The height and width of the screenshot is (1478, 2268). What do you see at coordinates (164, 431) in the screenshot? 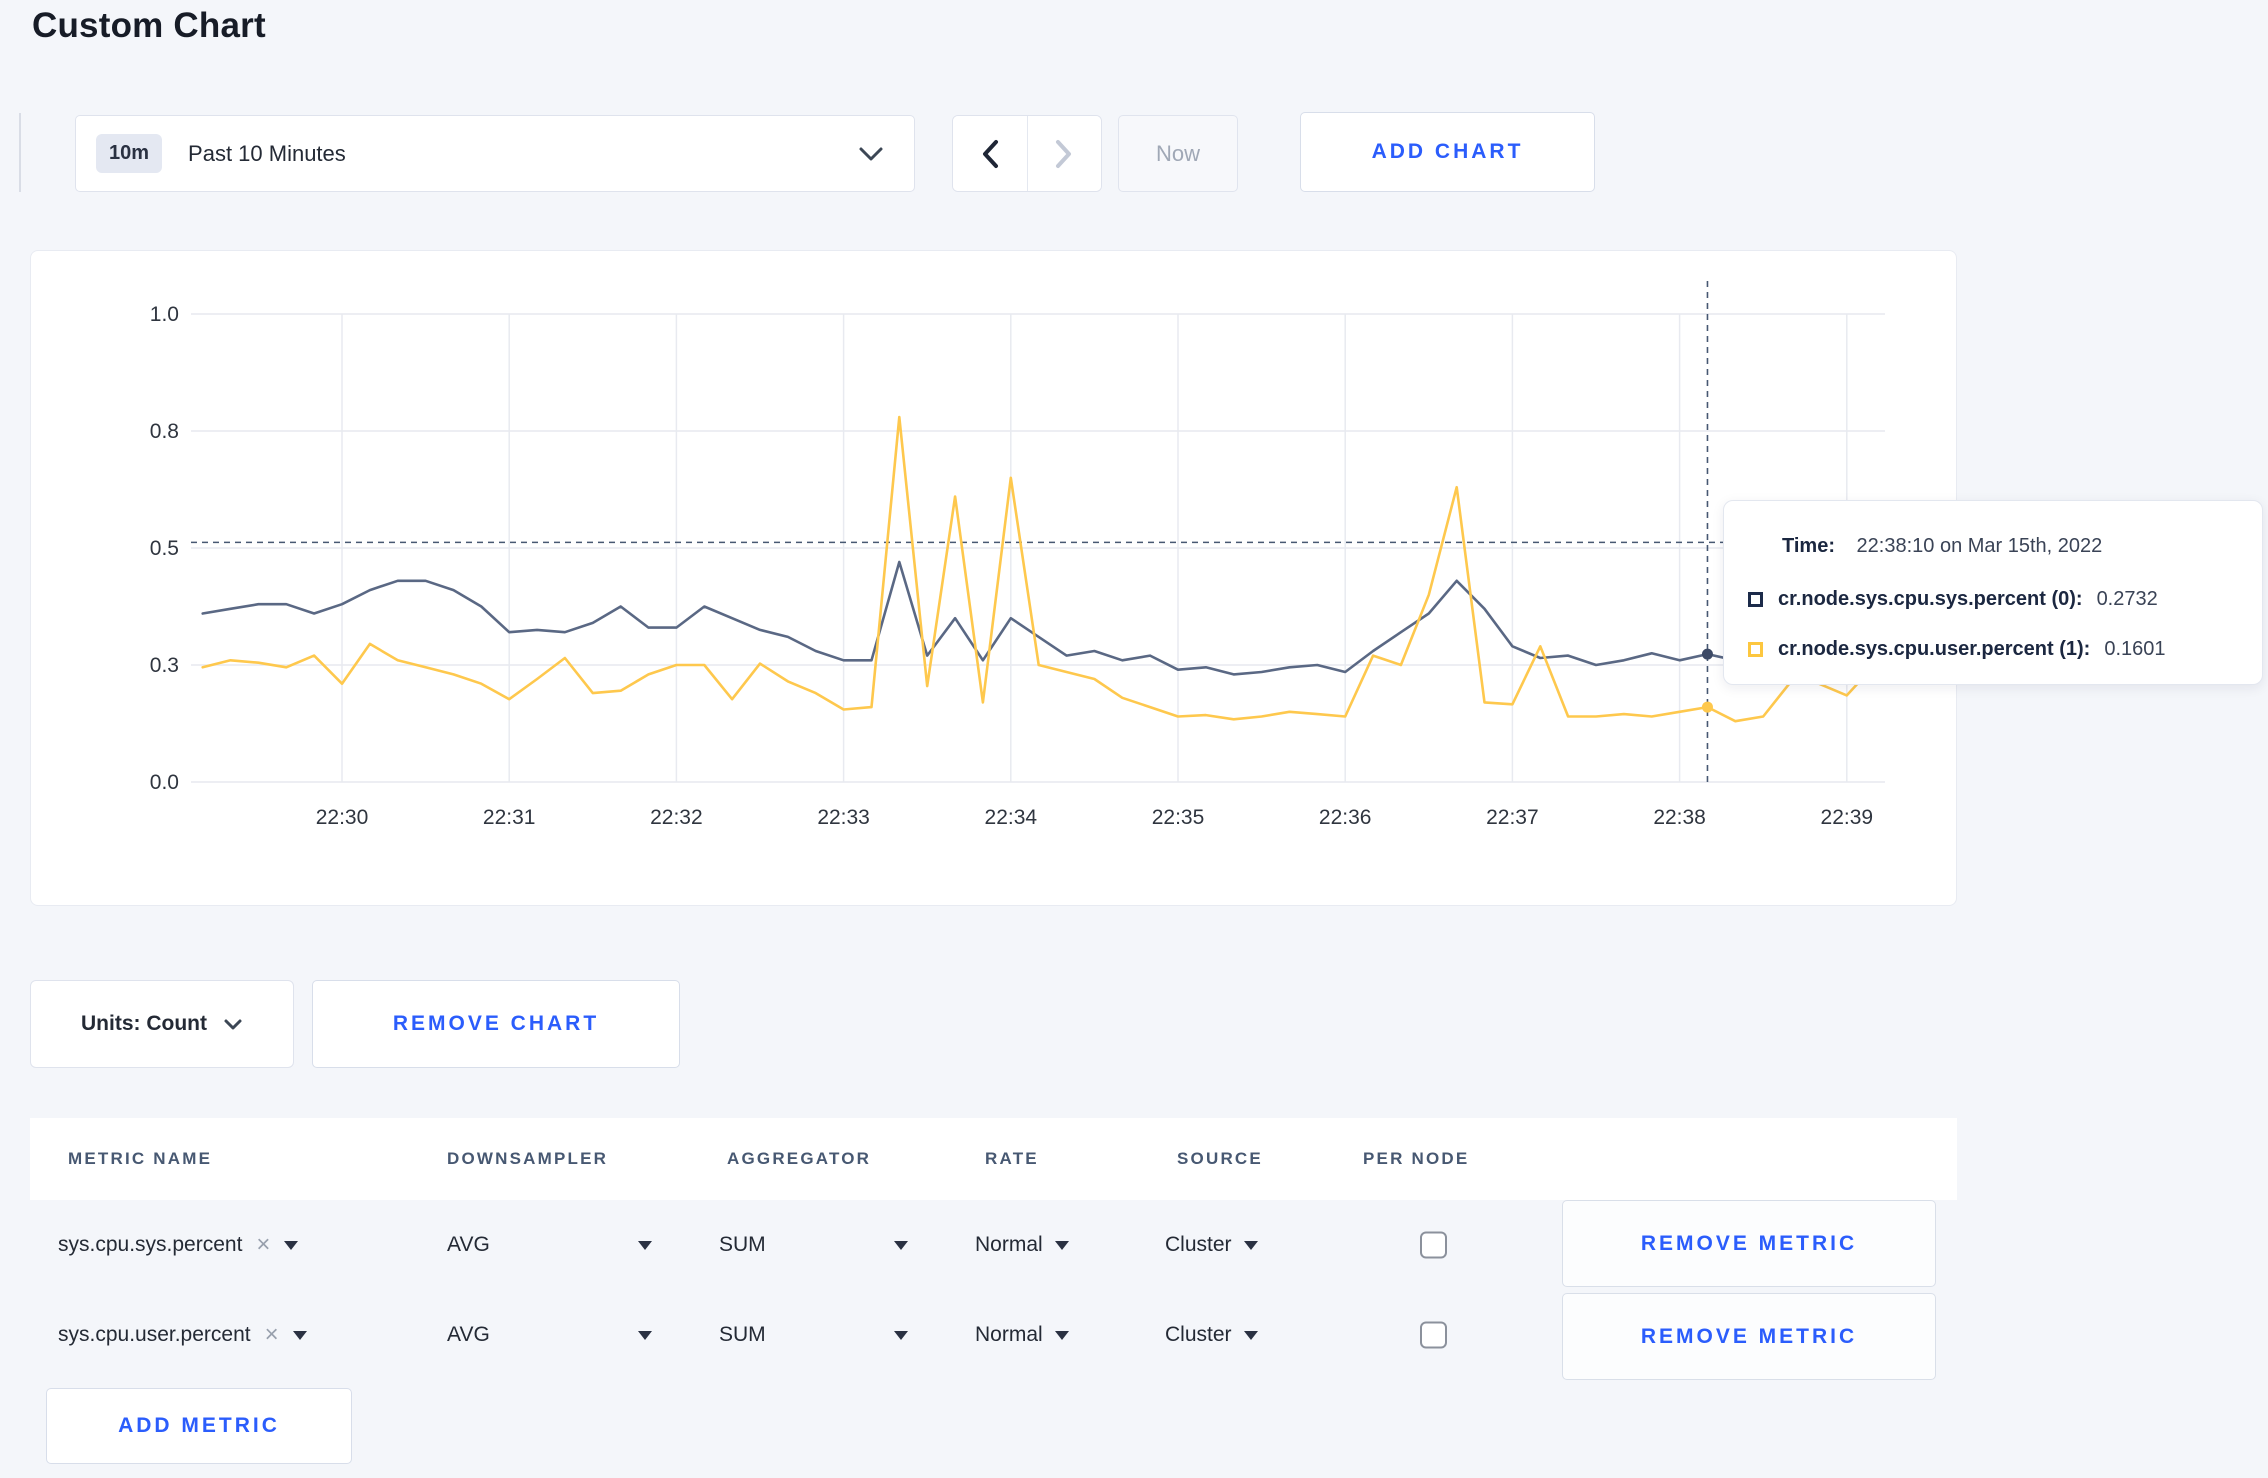
I see `svg-text: 0.8` at bounding box center [164, 431].